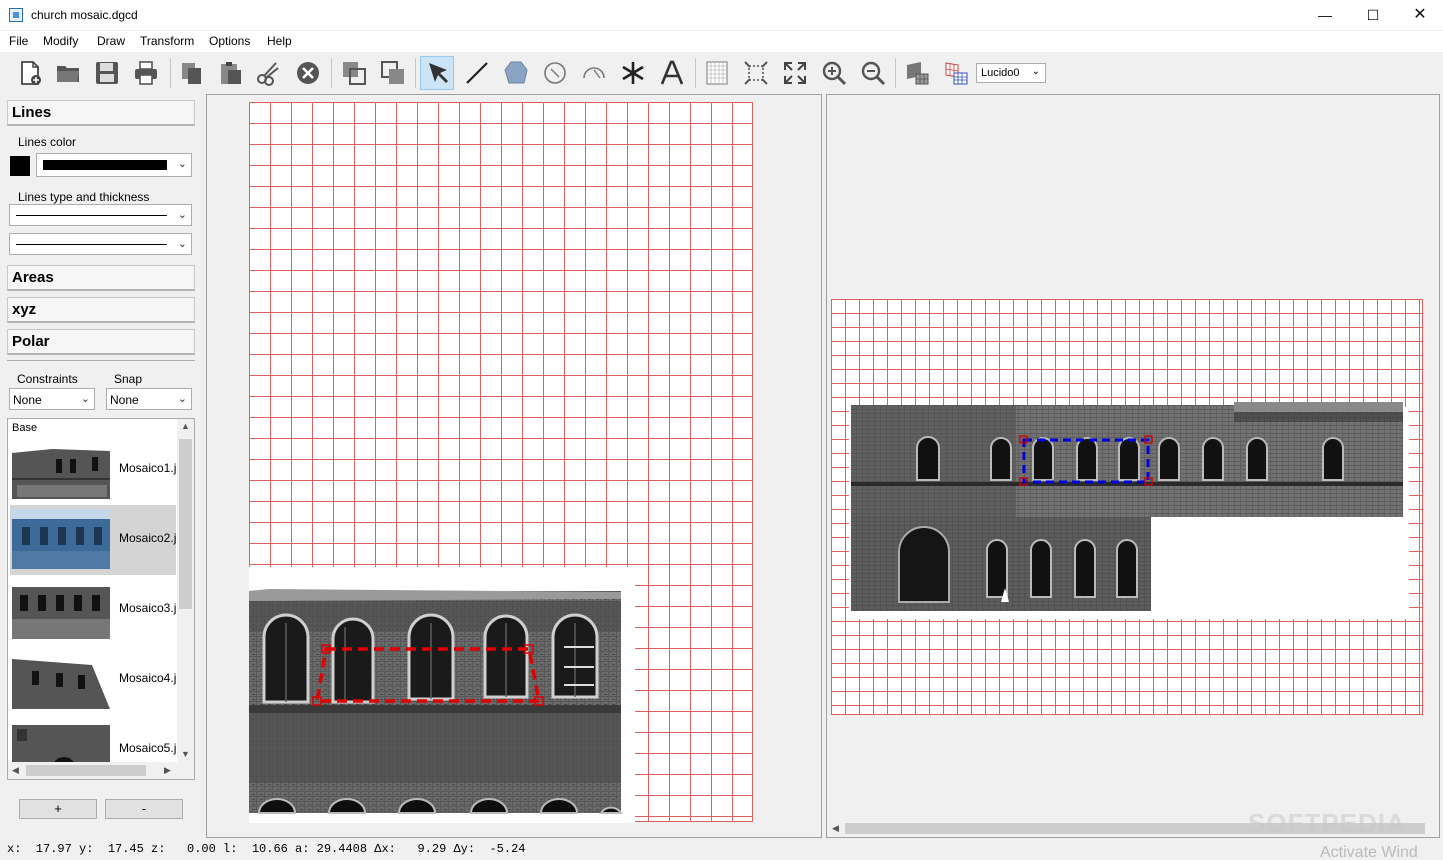  Describe the element at coordinates (231, 73) in the screenshot. I see `paste-icon` at that location.